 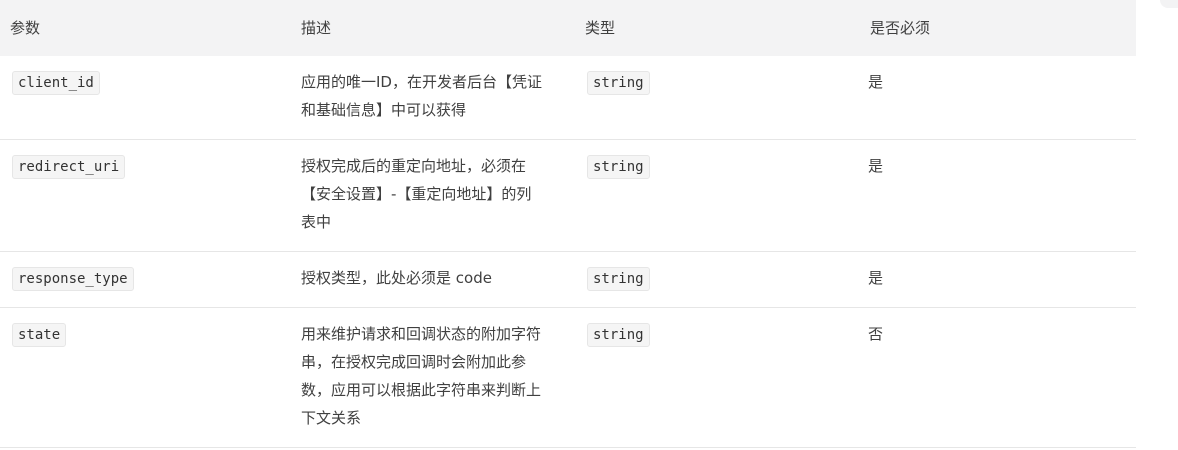 What do you see at coordinates (143, 98) in the screenshot?
I see `cell-param: client_id` at bounding box center [143, 98].